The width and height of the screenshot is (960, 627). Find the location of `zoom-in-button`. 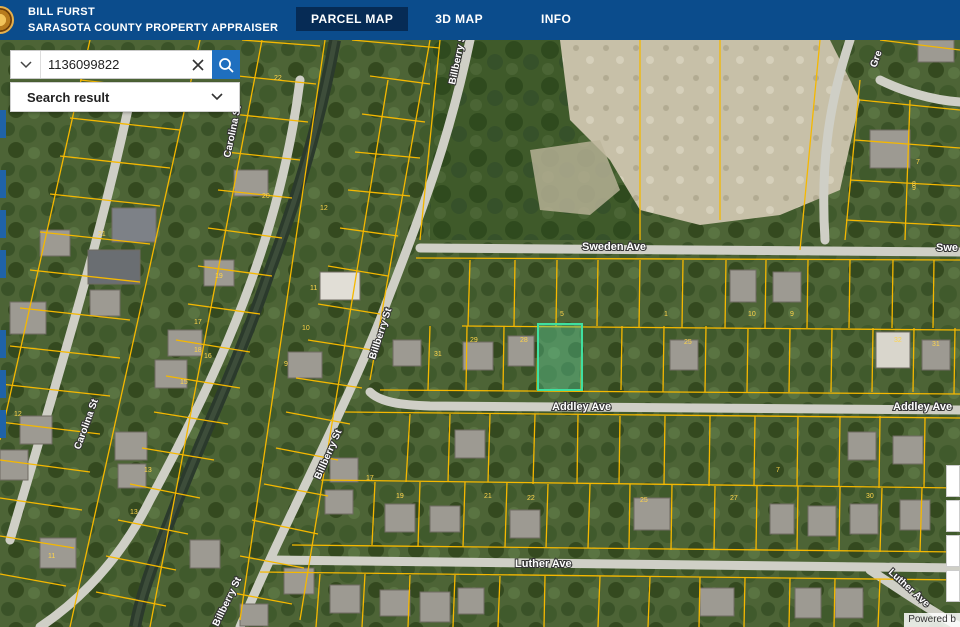

zoom-in-button is located at coordinates (953, 481).